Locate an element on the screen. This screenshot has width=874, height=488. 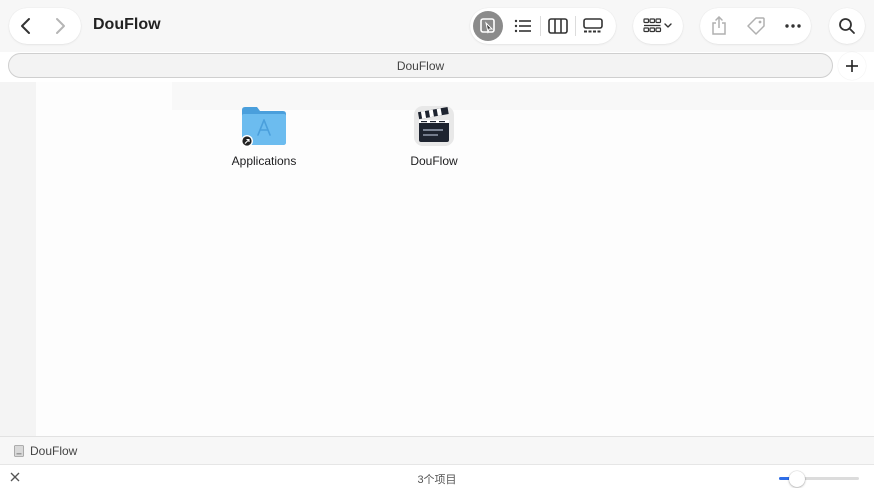
forward-button is located at coordinates (60, 26).